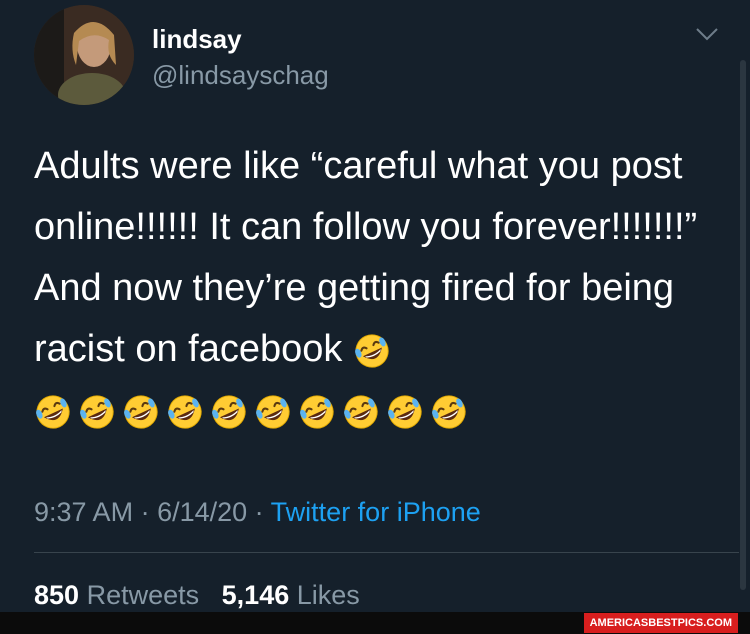 The image size is (750, 634). Describe the element at coordinates (376, 512) in the screenshot. I see `tweet-source-link: Twitter for iPhone` at that location.